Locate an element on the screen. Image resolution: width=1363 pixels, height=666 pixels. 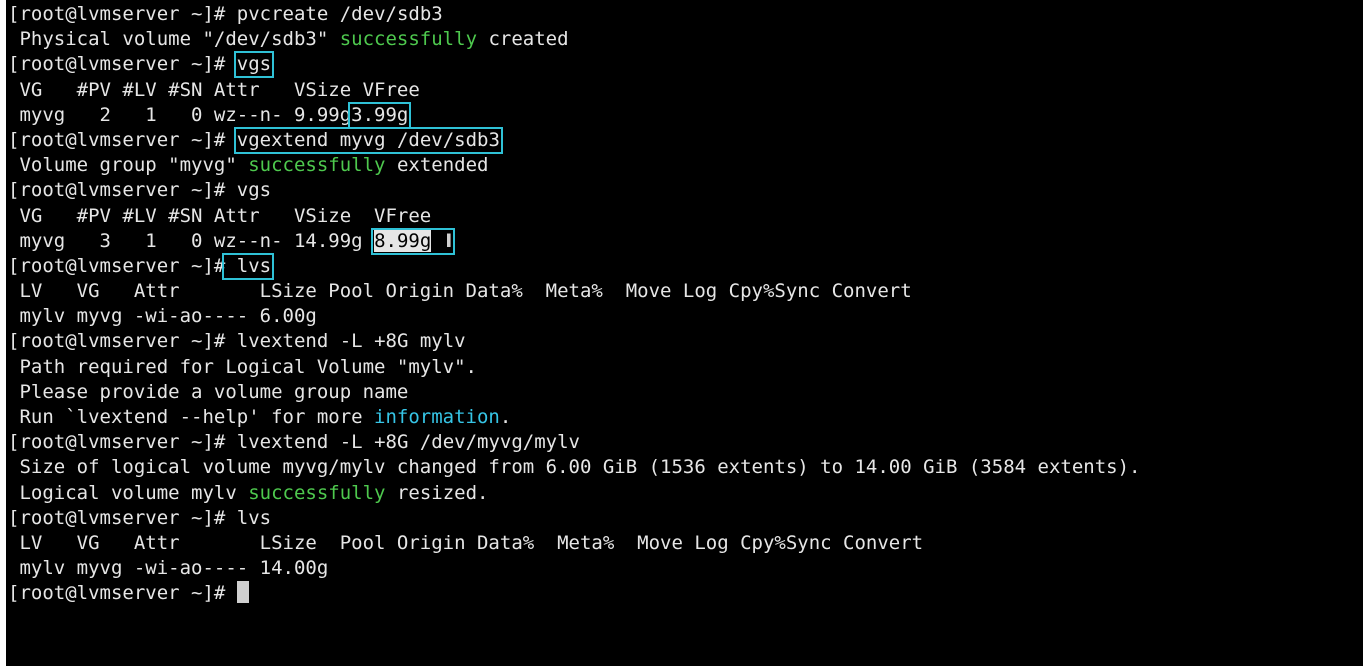
terminal-line: Path required for Logical Volume "mylv". is located at coordinates (242, 366).